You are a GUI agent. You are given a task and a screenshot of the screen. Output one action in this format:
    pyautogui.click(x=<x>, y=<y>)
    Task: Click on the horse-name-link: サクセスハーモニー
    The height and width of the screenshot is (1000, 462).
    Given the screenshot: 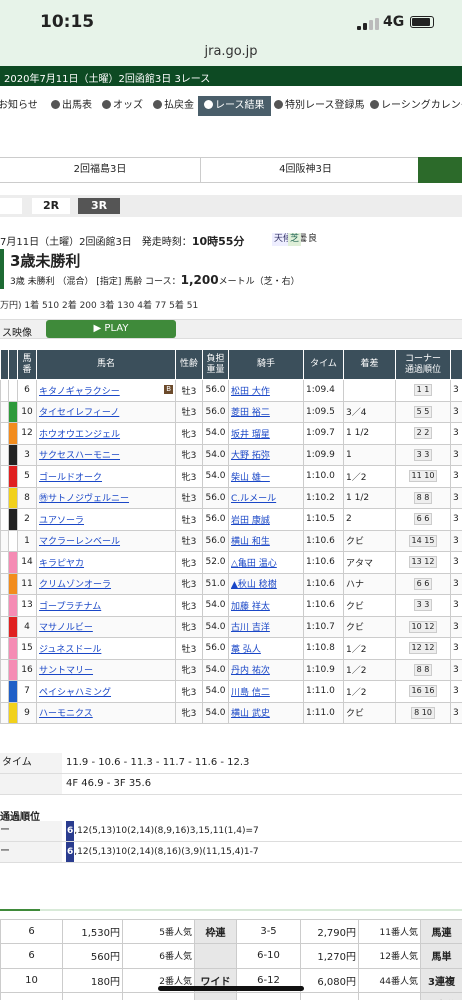 What is the action you would take?
    pyautogui.click(x=106, y=454)
    